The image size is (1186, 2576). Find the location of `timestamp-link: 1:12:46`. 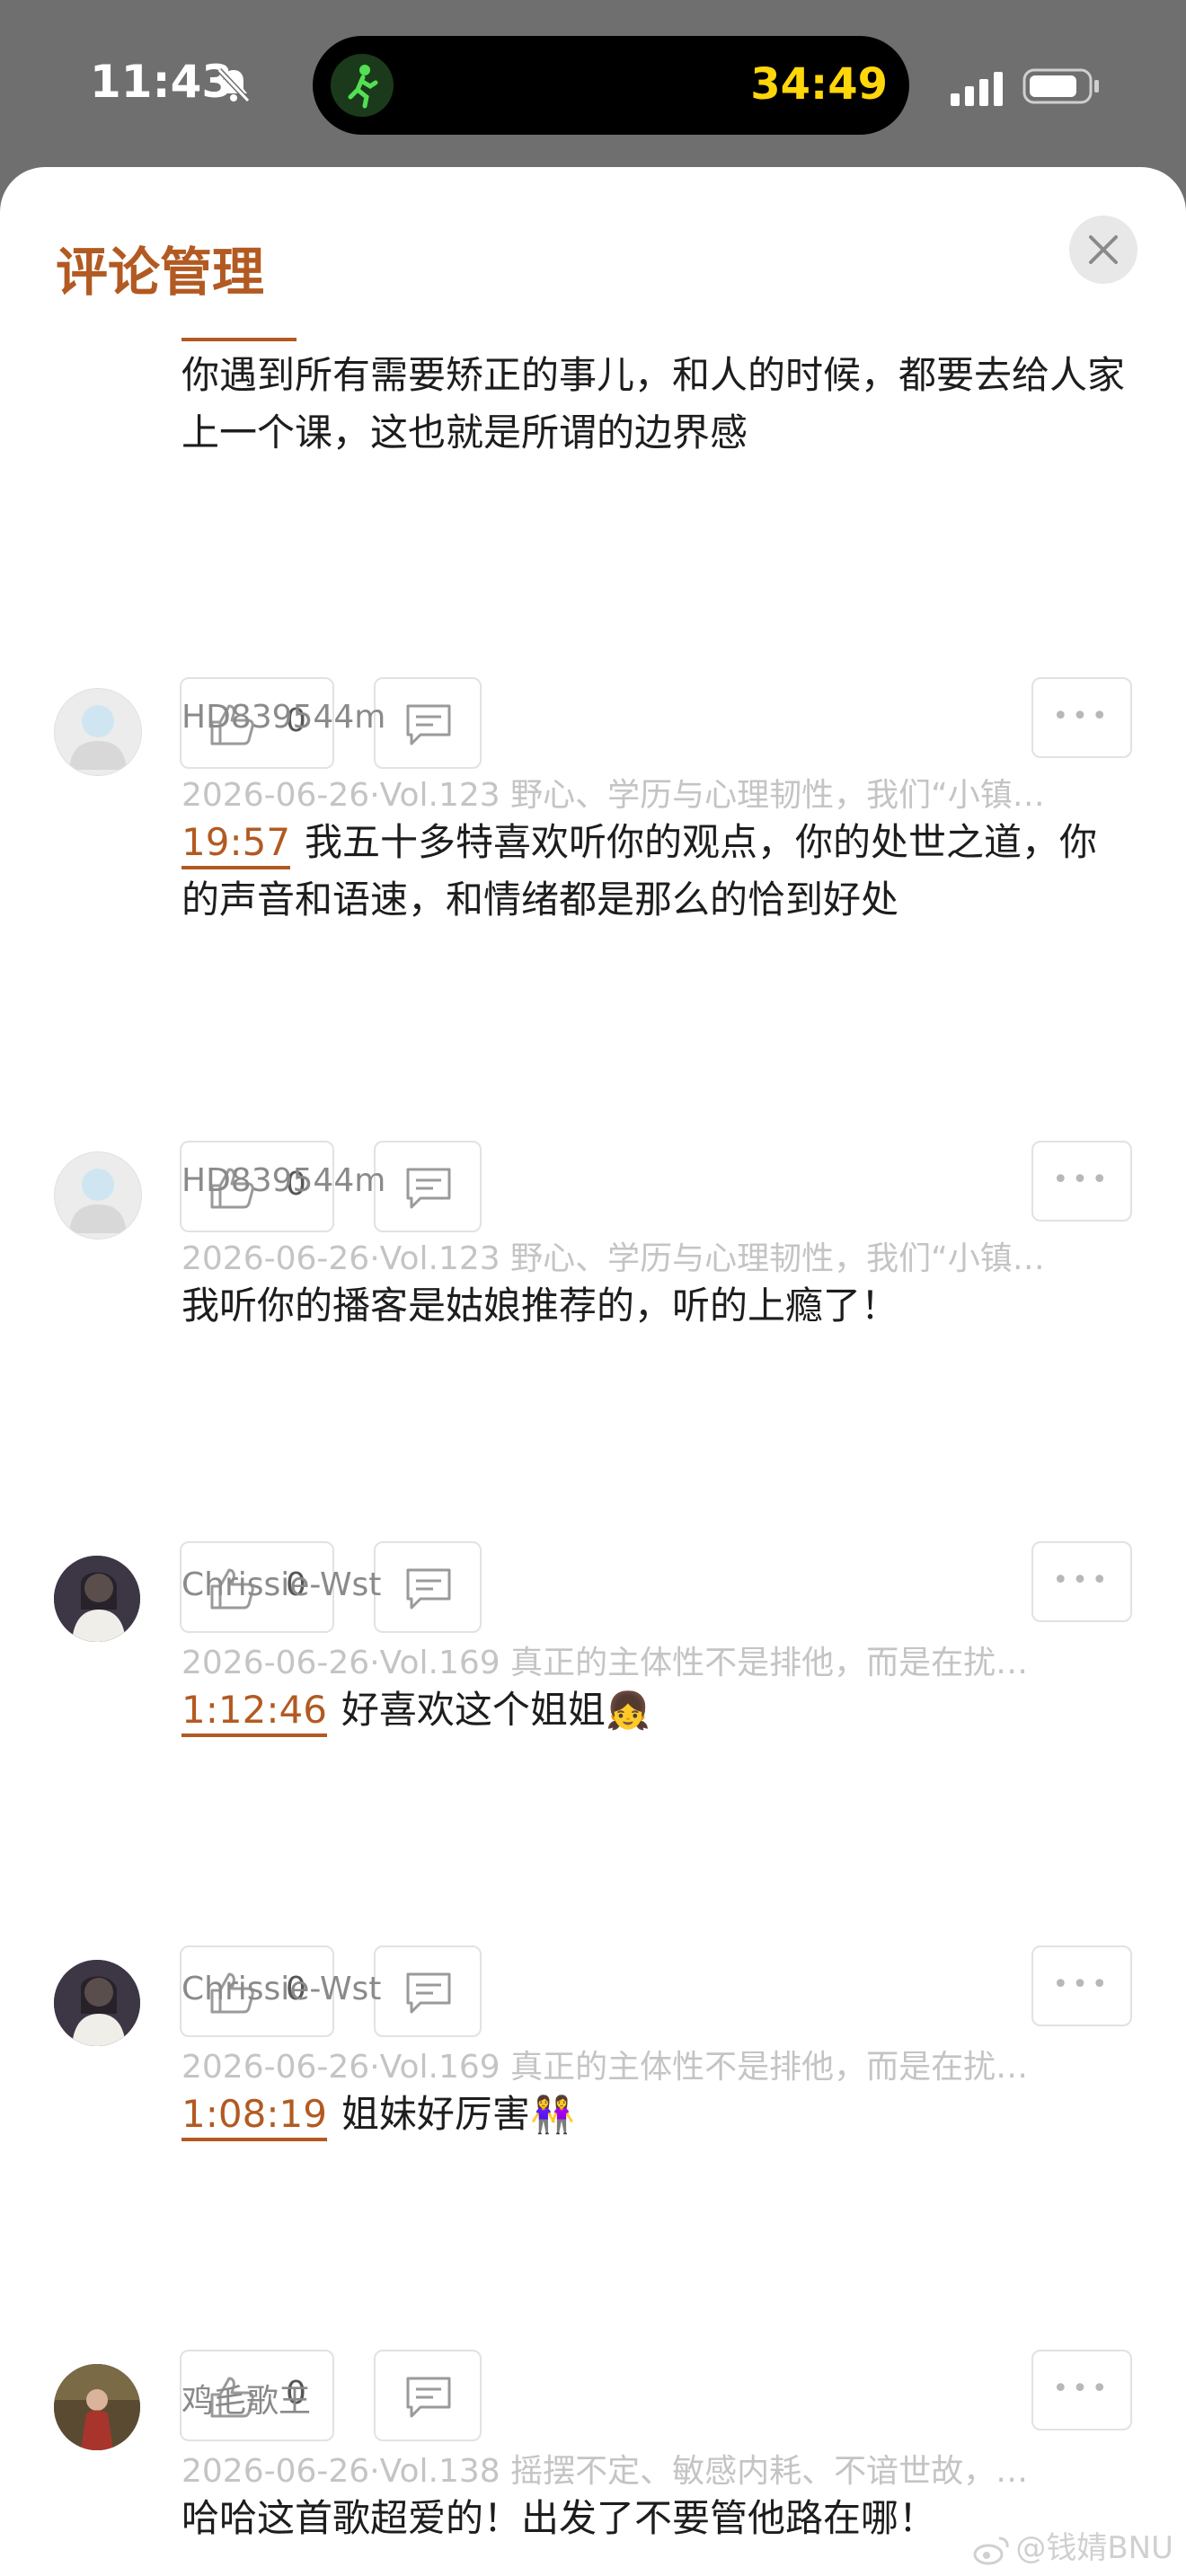

timestamp-link: 1:12:46 is located at coordinates (254, 1712).